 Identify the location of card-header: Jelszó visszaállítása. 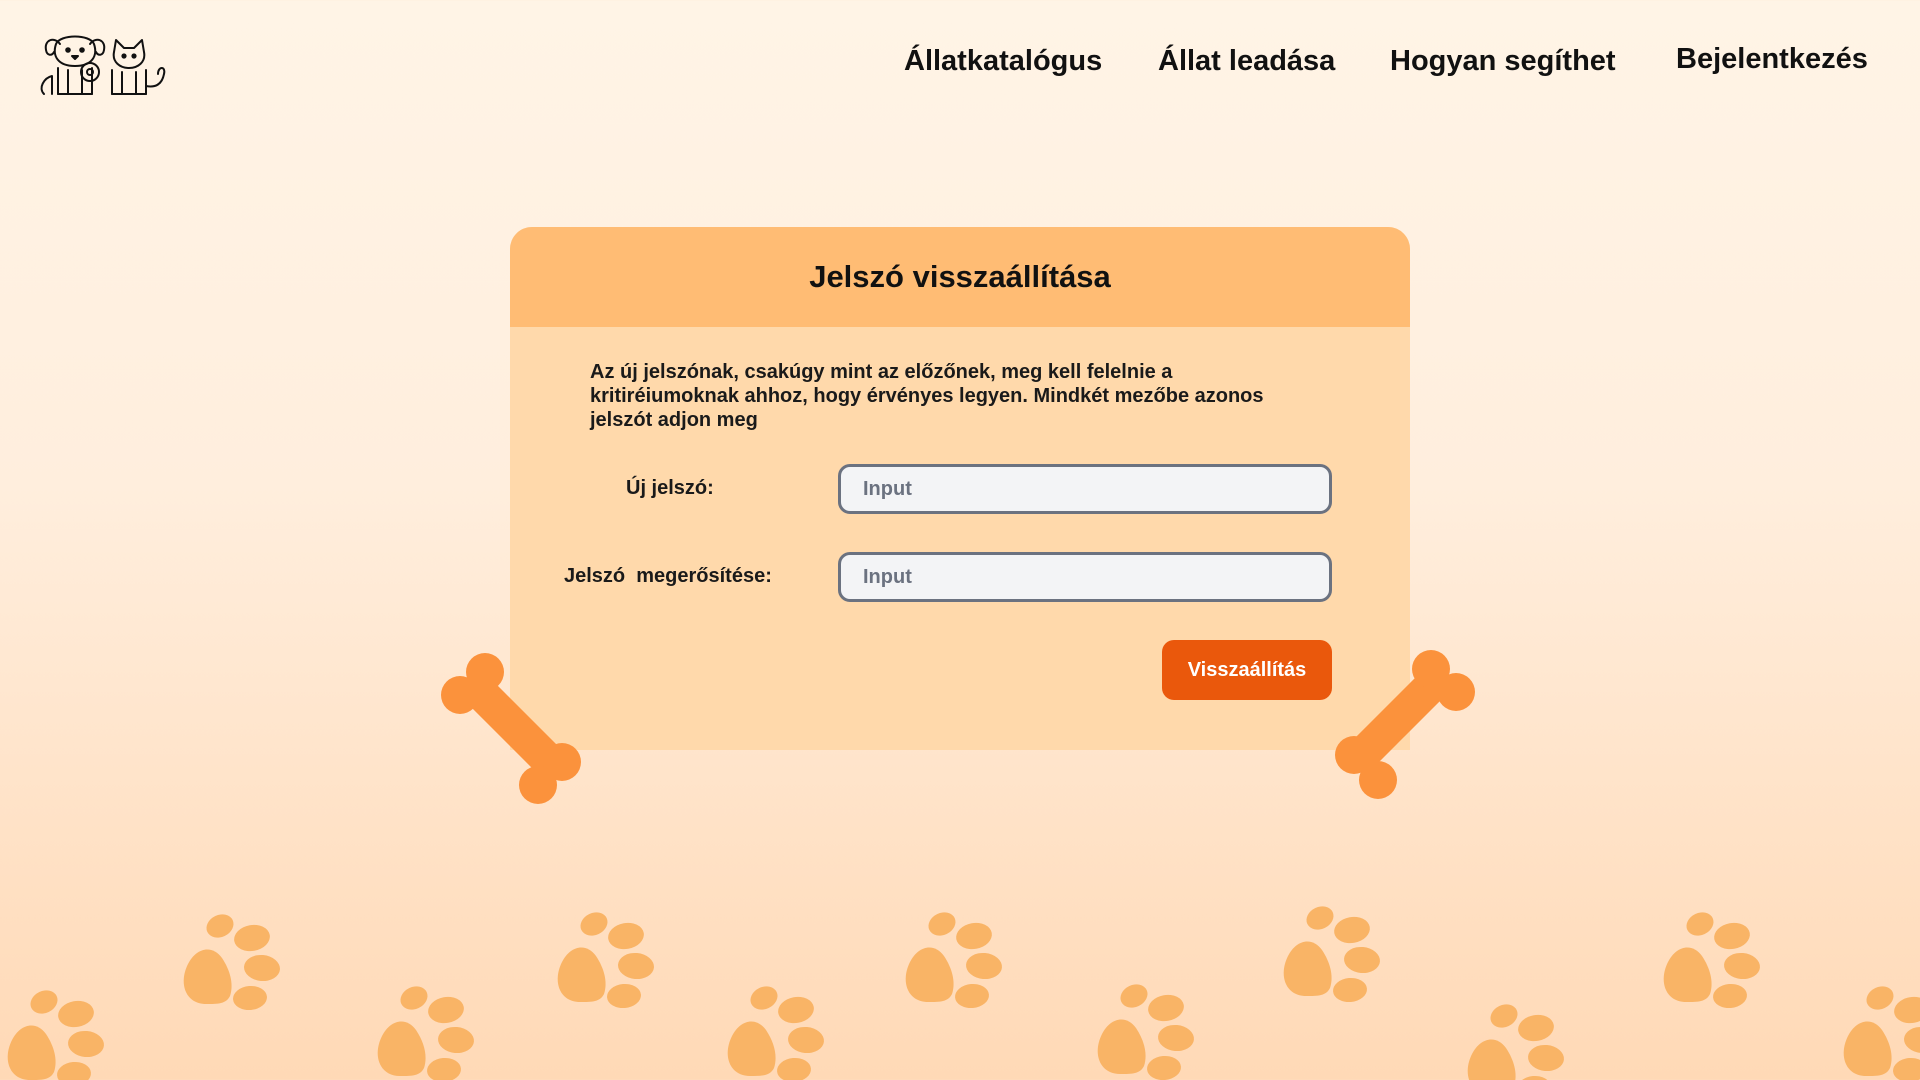
(960, 277).